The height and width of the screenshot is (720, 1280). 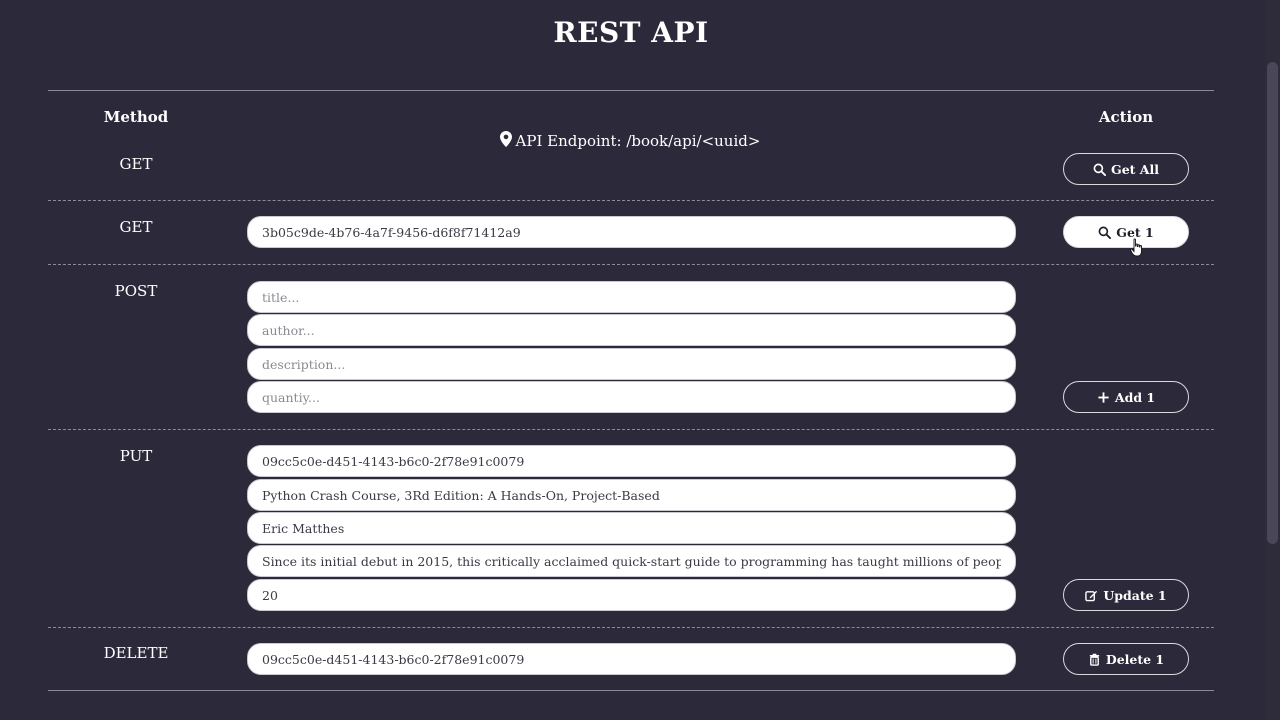 I want to click on post-description-input, so click(x=631, y=364).